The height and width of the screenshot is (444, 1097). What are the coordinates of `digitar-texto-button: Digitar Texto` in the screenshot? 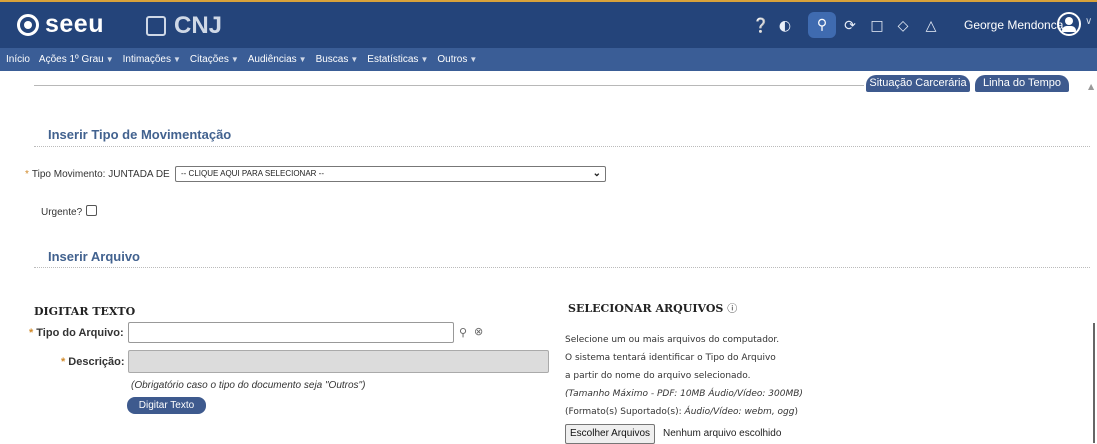 It's located at (166, 405).